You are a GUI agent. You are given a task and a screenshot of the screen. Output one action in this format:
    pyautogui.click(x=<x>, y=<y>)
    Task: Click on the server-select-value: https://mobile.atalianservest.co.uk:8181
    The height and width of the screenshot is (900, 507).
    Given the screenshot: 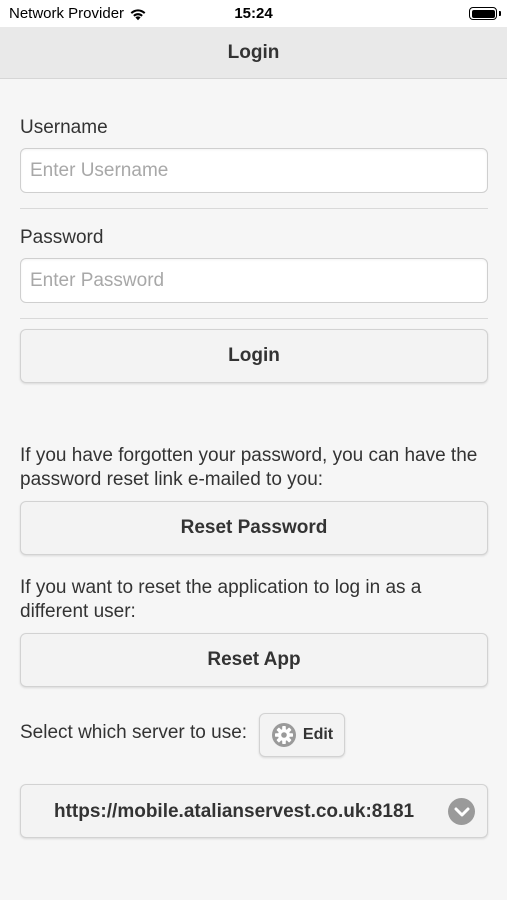 What is the action you would take?
    pyautogui.click(x=234, y=811)
    